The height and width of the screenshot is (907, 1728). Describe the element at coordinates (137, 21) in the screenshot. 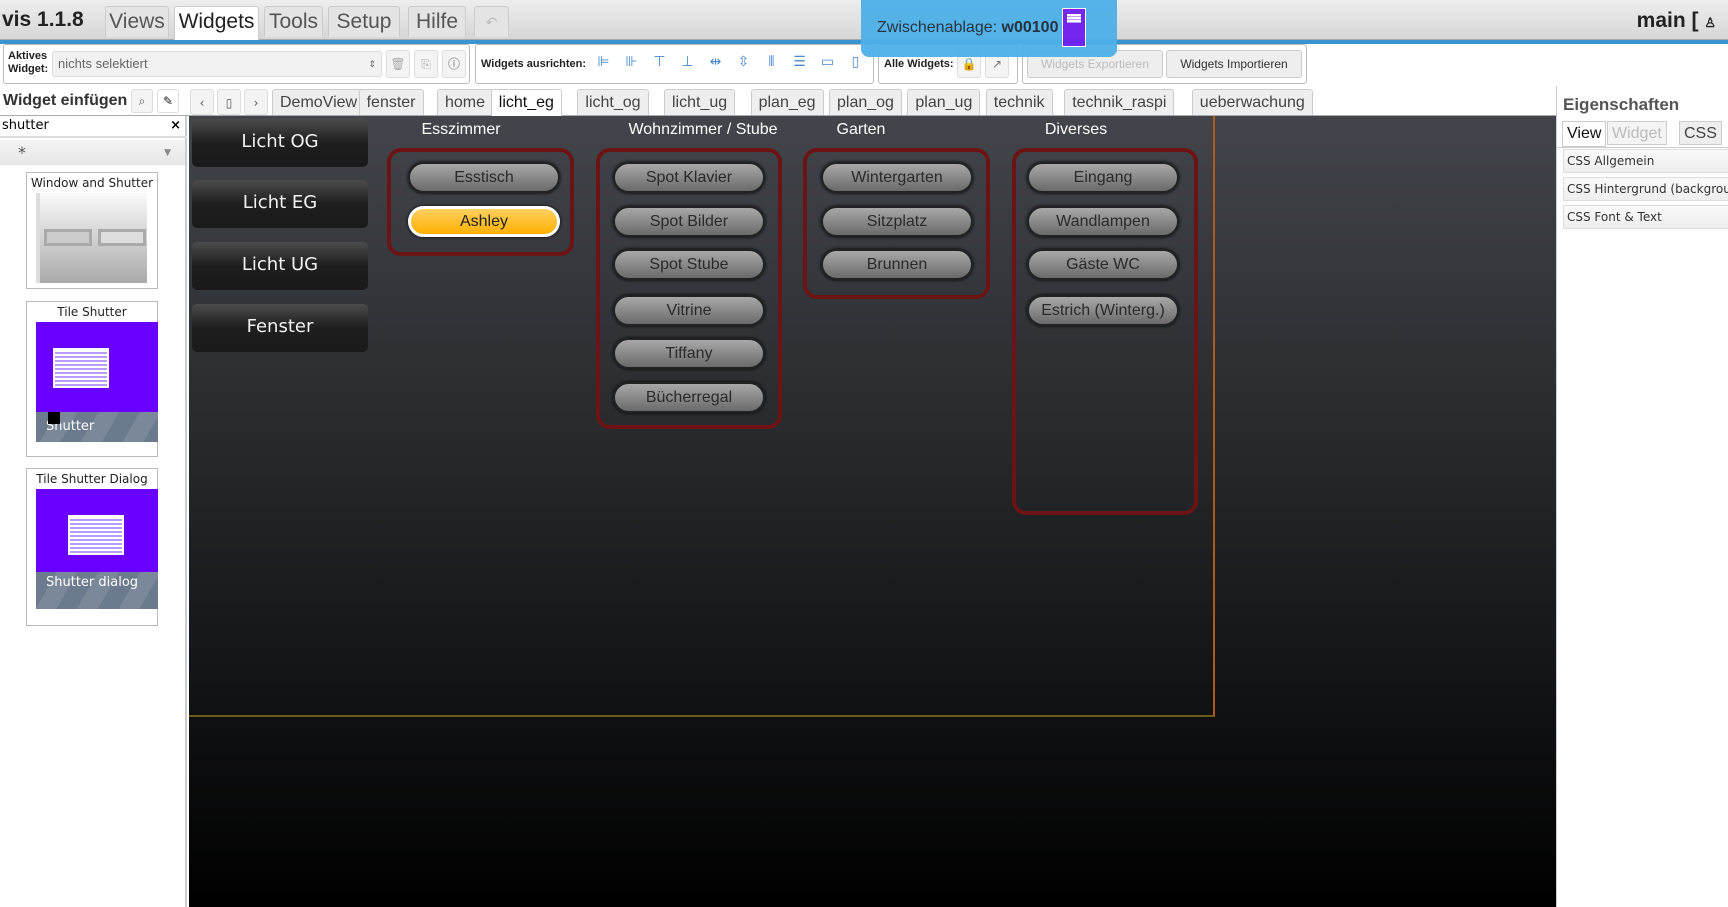

I see `menu-views: Views` at that location.